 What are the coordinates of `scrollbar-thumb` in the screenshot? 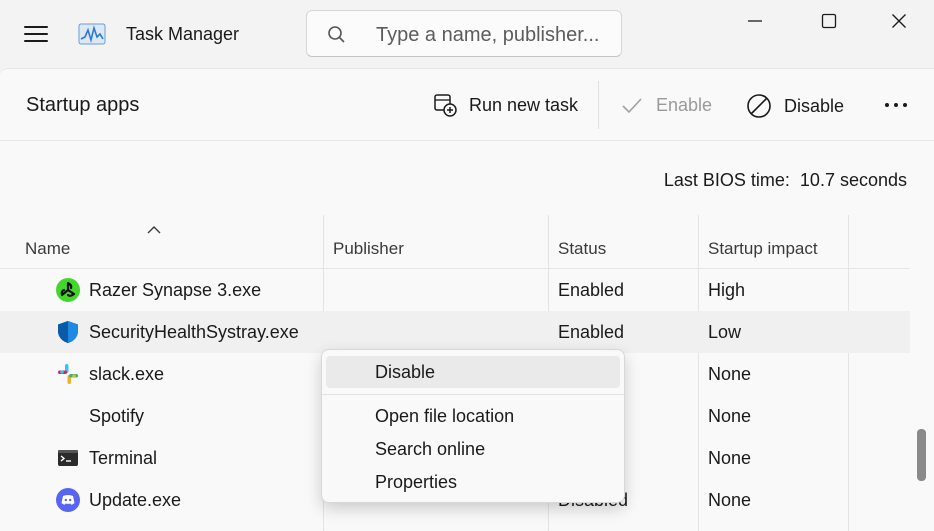 It's located at (921, 455).